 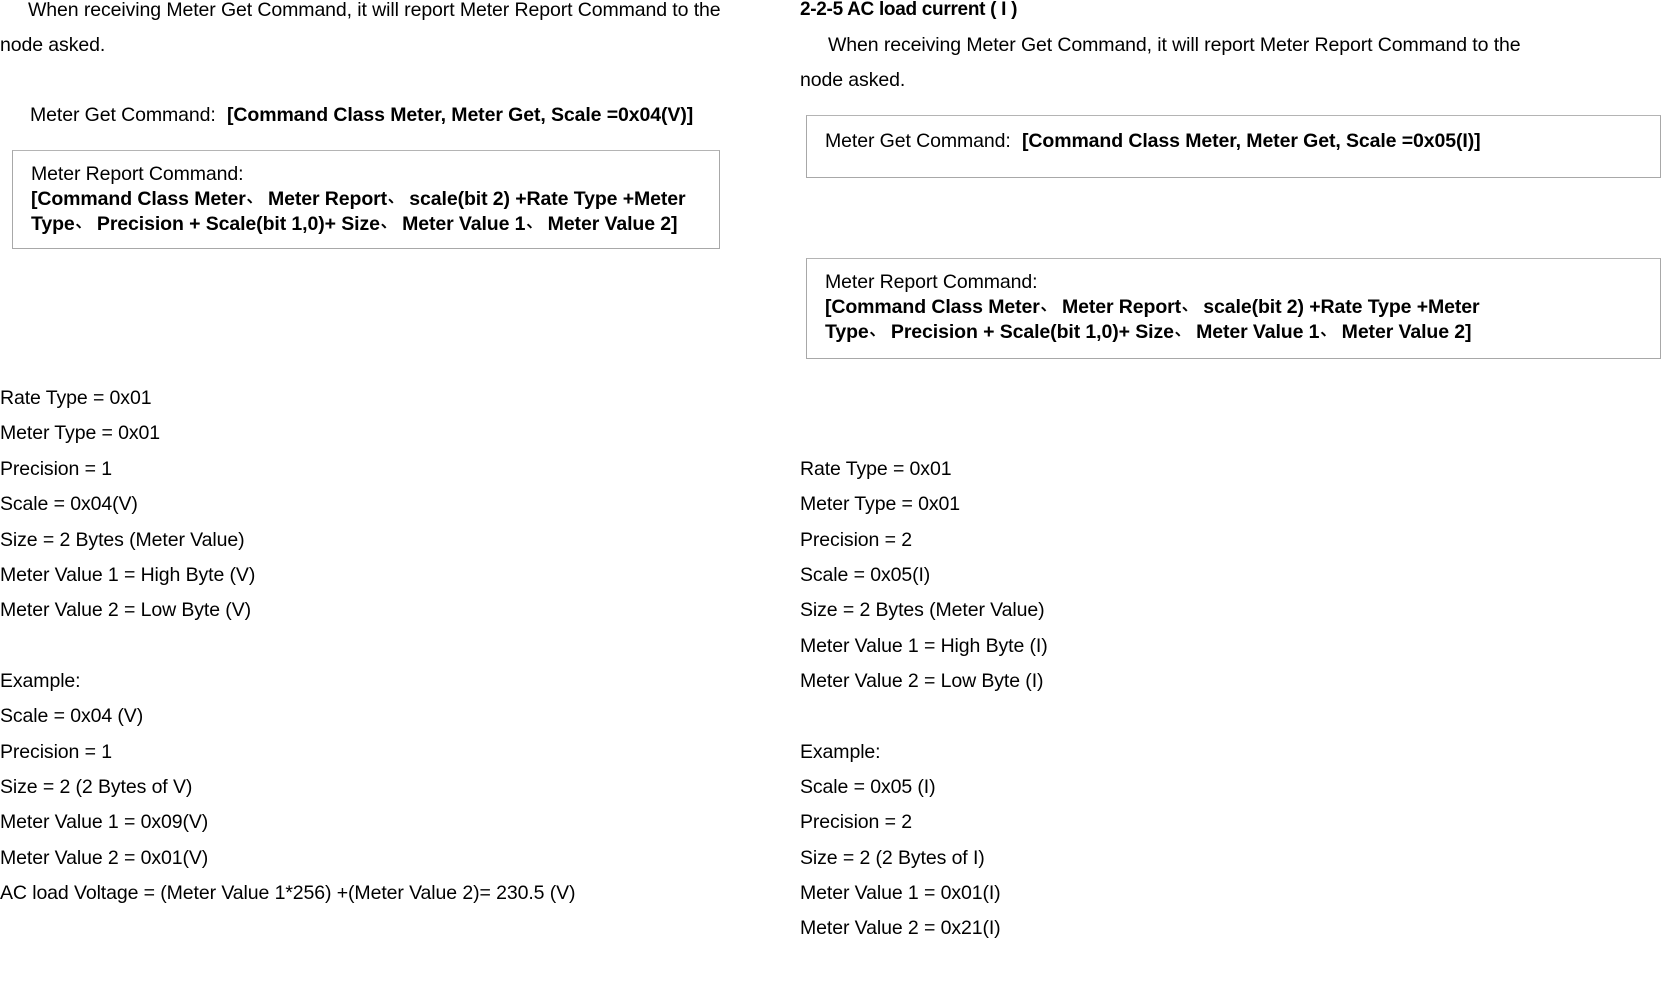 I want to click on right-param-5: Meter Value 1 = High Byte (I), so click(x=924, y=646).